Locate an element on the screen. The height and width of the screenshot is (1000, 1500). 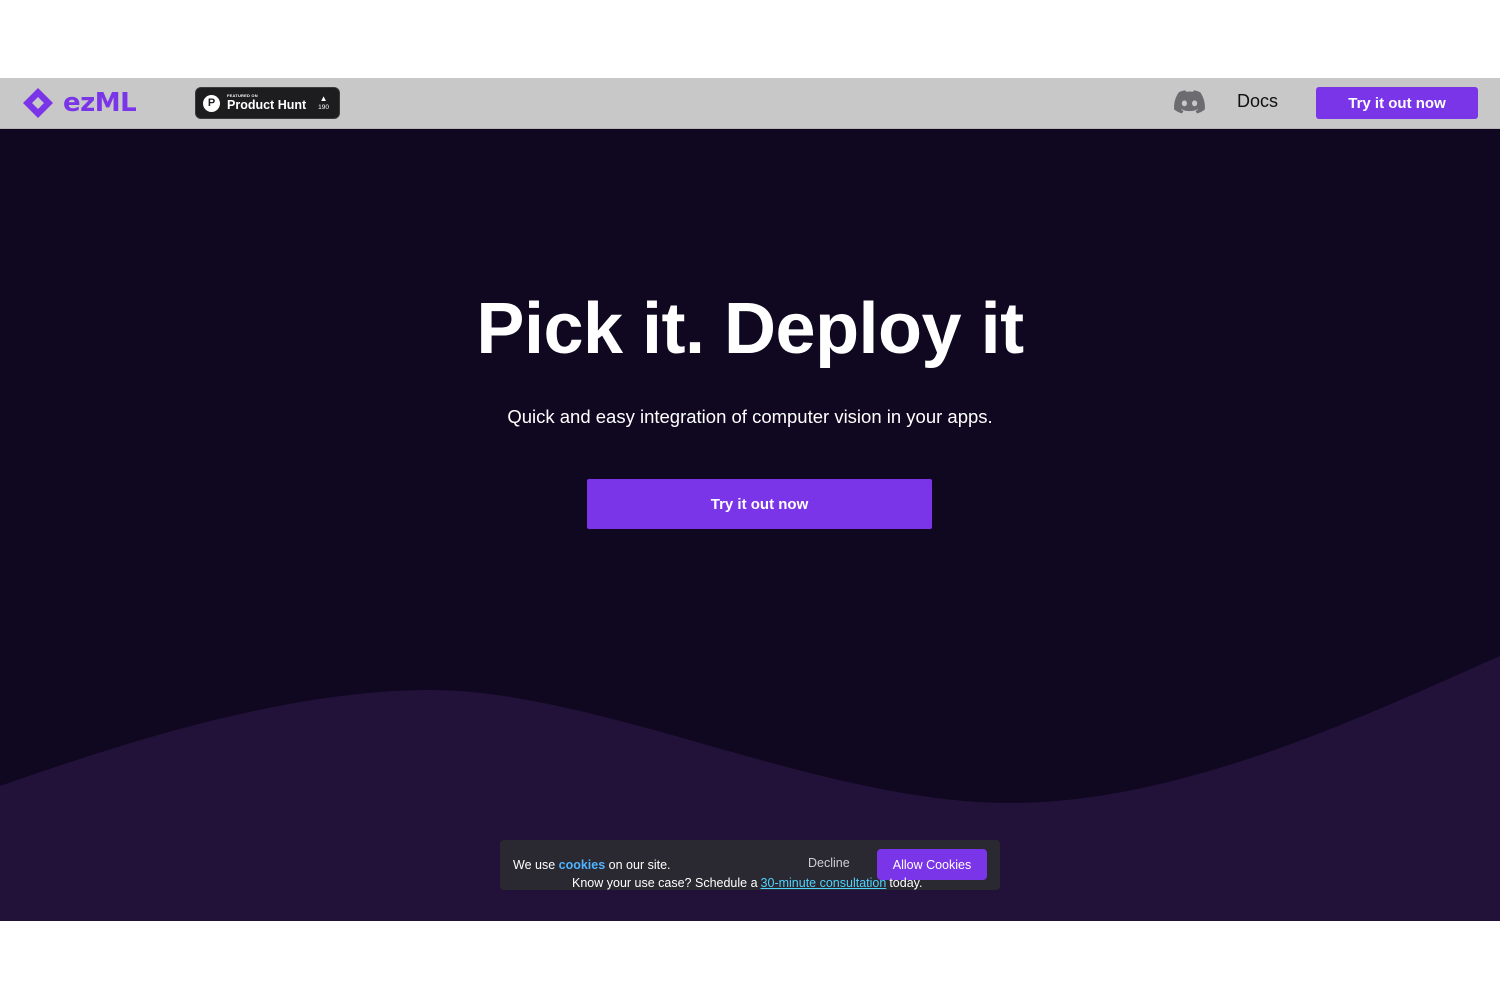
vote-count: 190 is located at coordinates (323, 107).